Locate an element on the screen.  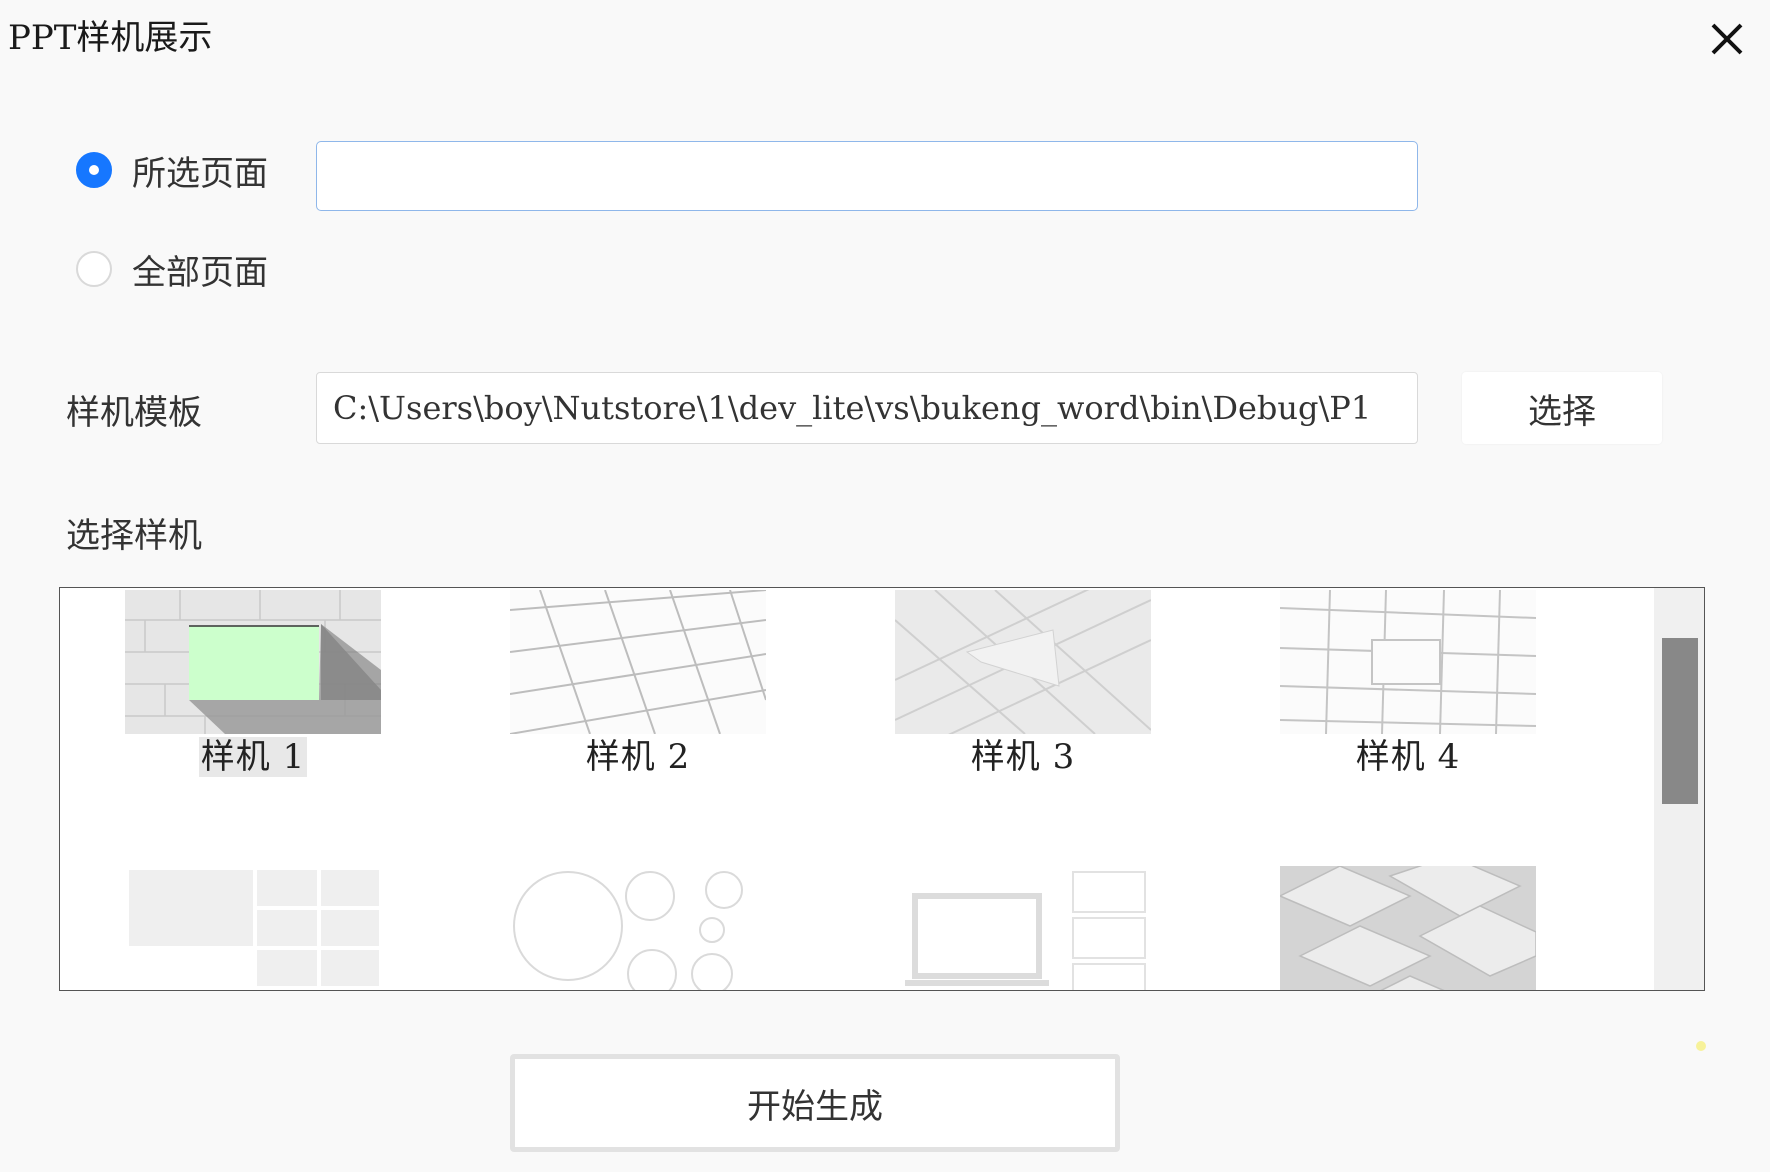
start-generate-button: 开始生成 is located at coordinates (815, 1103).